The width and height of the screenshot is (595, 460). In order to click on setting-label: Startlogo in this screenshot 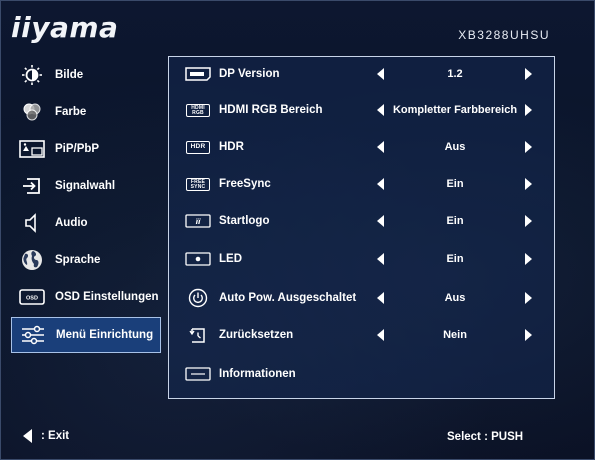, I will do `click(244, 221)`.